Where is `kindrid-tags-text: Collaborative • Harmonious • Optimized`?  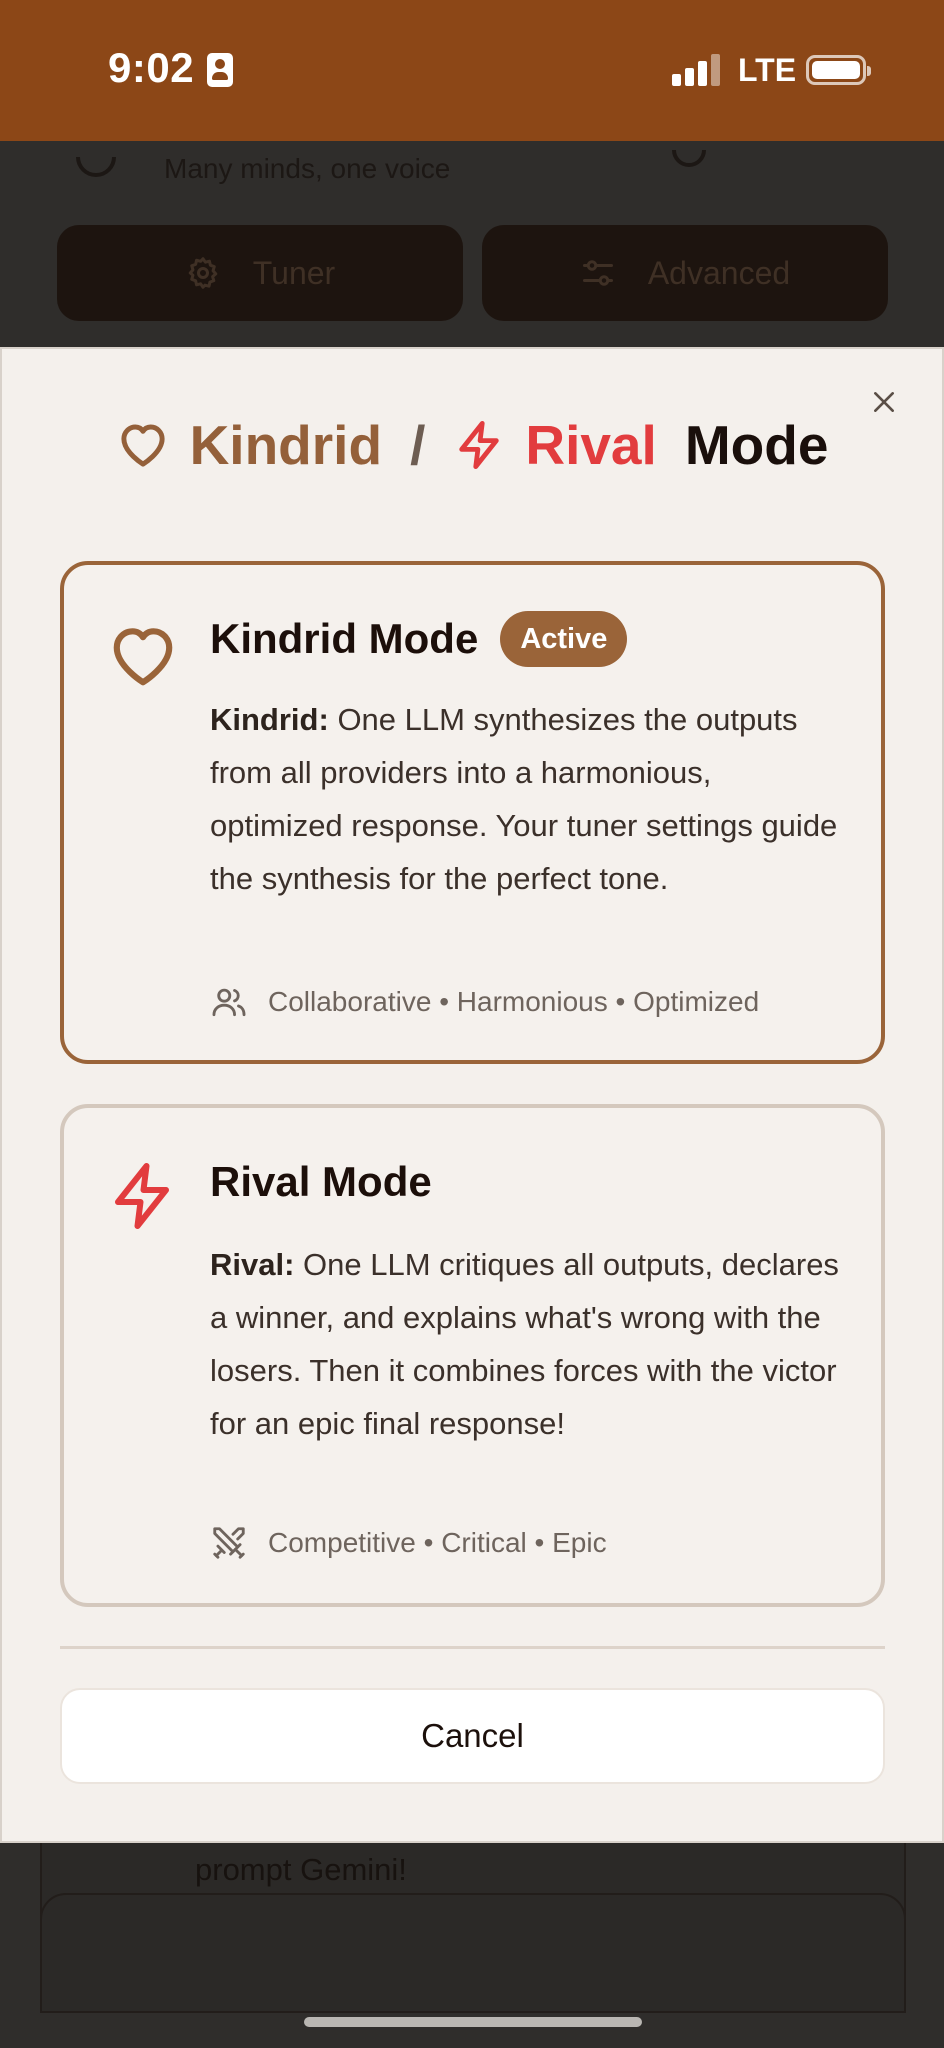 kindrid-tags-text: Collaborative • Harmonious • Optimized is located at coordinates (514, 1001).